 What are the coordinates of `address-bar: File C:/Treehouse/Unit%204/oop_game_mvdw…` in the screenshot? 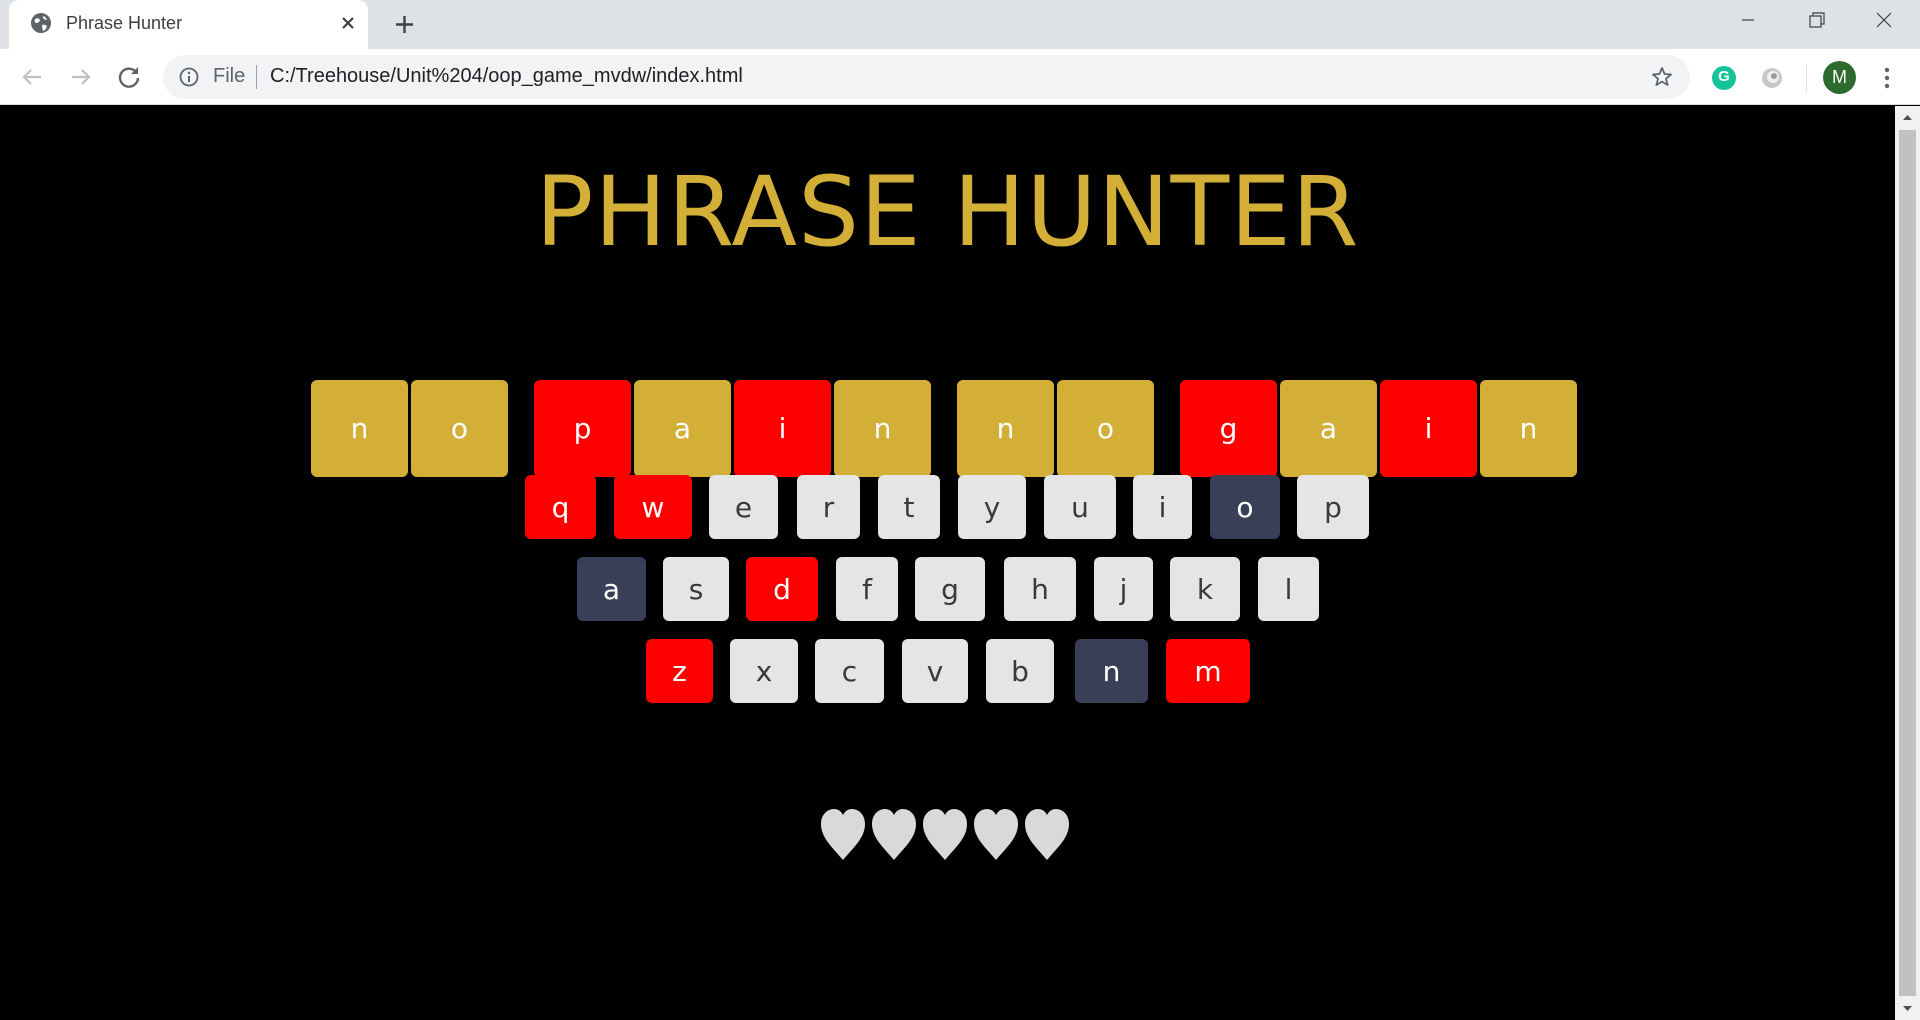 It's located at (926, 77).